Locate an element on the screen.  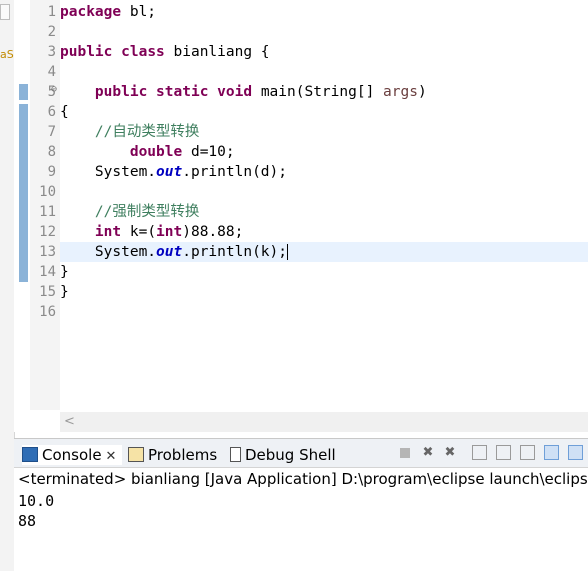
word-wrap-icon is located at coordinates (527, 452).